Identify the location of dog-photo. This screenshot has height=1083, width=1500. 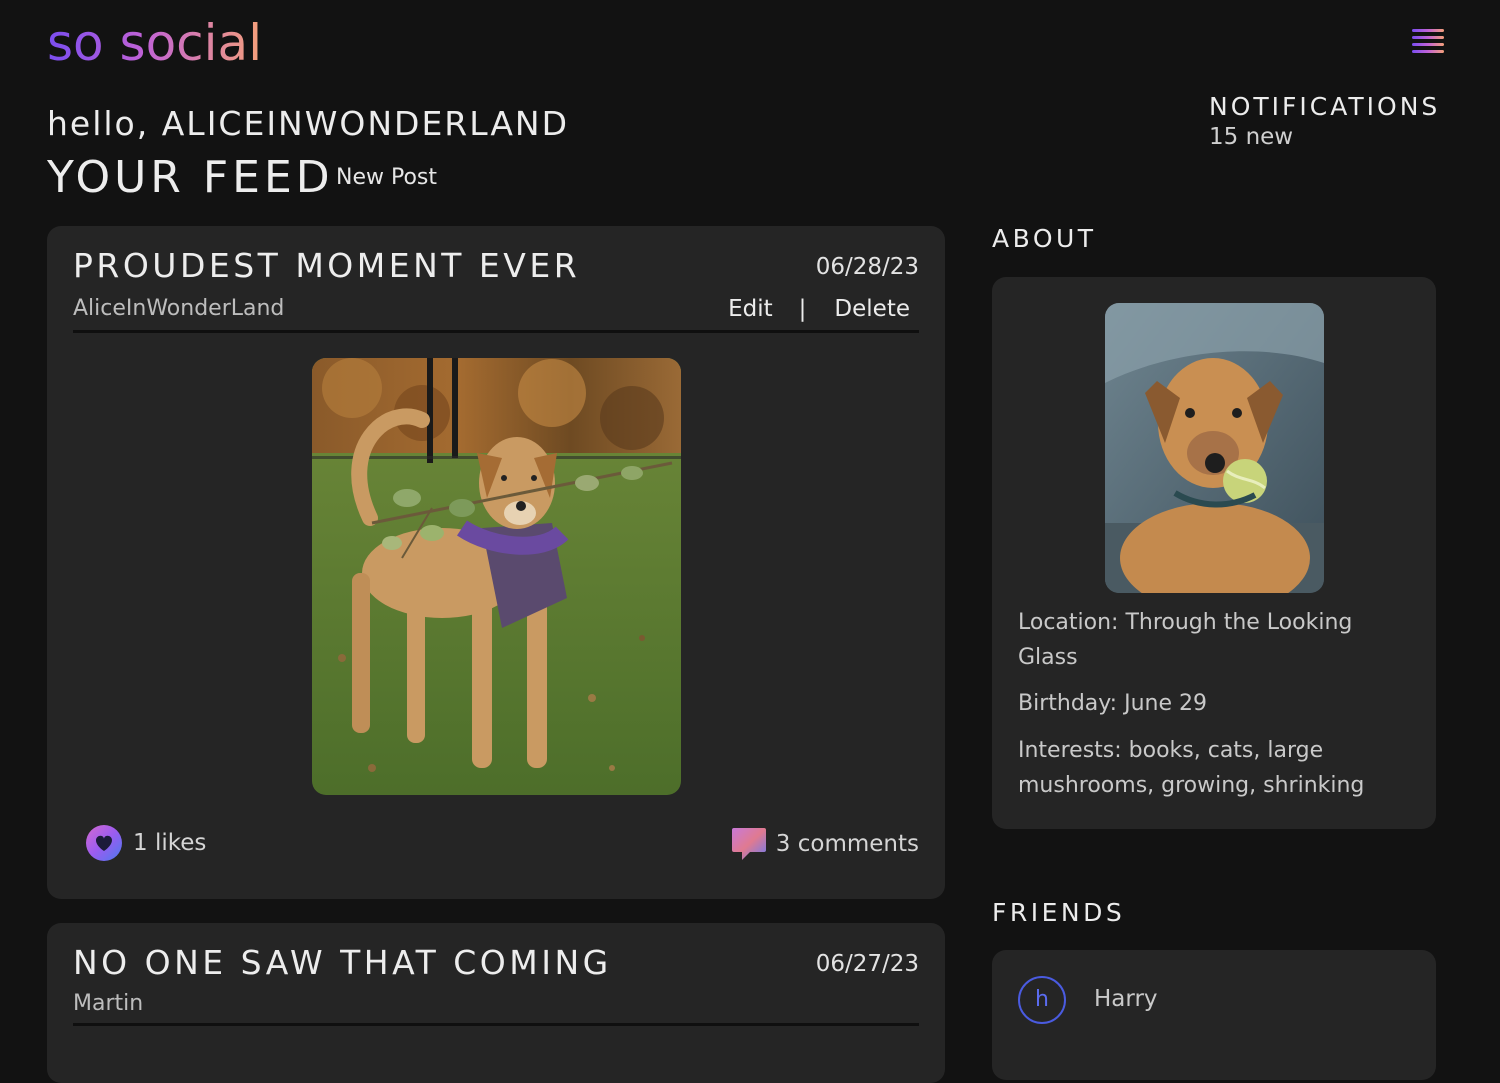
(496, 576).